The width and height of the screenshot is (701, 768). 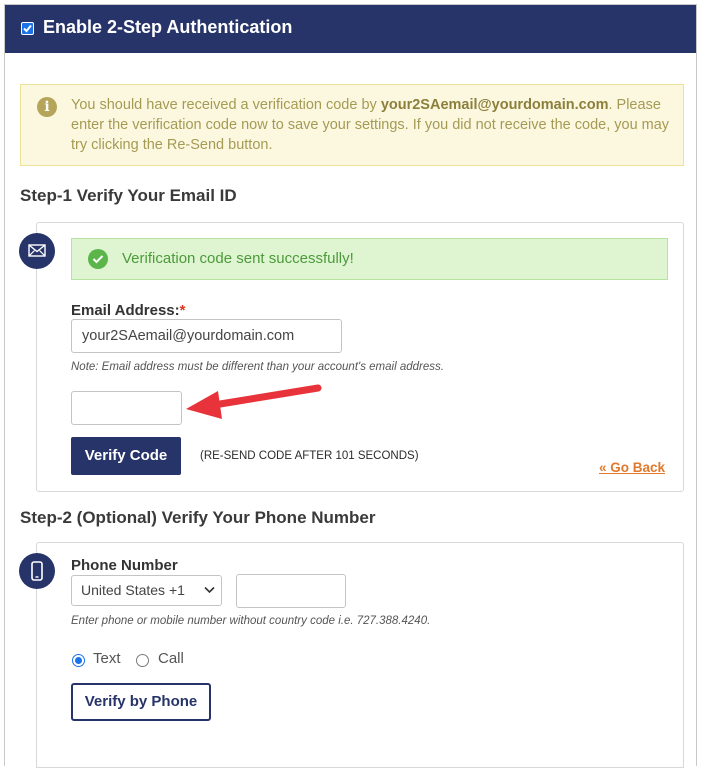 What do you see at coordinates (78, 660) in the screenshot?
I see `text-radio` at bounding box center [78, 660].